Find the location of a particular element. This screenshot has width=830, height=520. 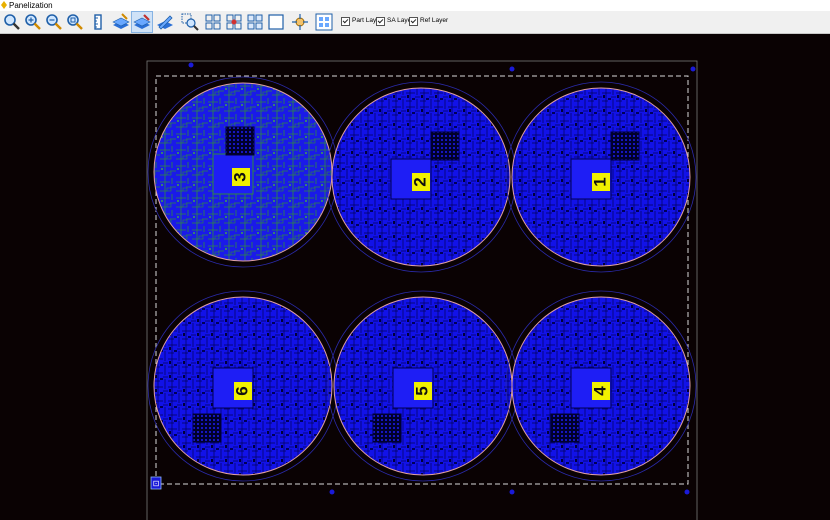

board-5: 5 is located at coordinates (423, 386).